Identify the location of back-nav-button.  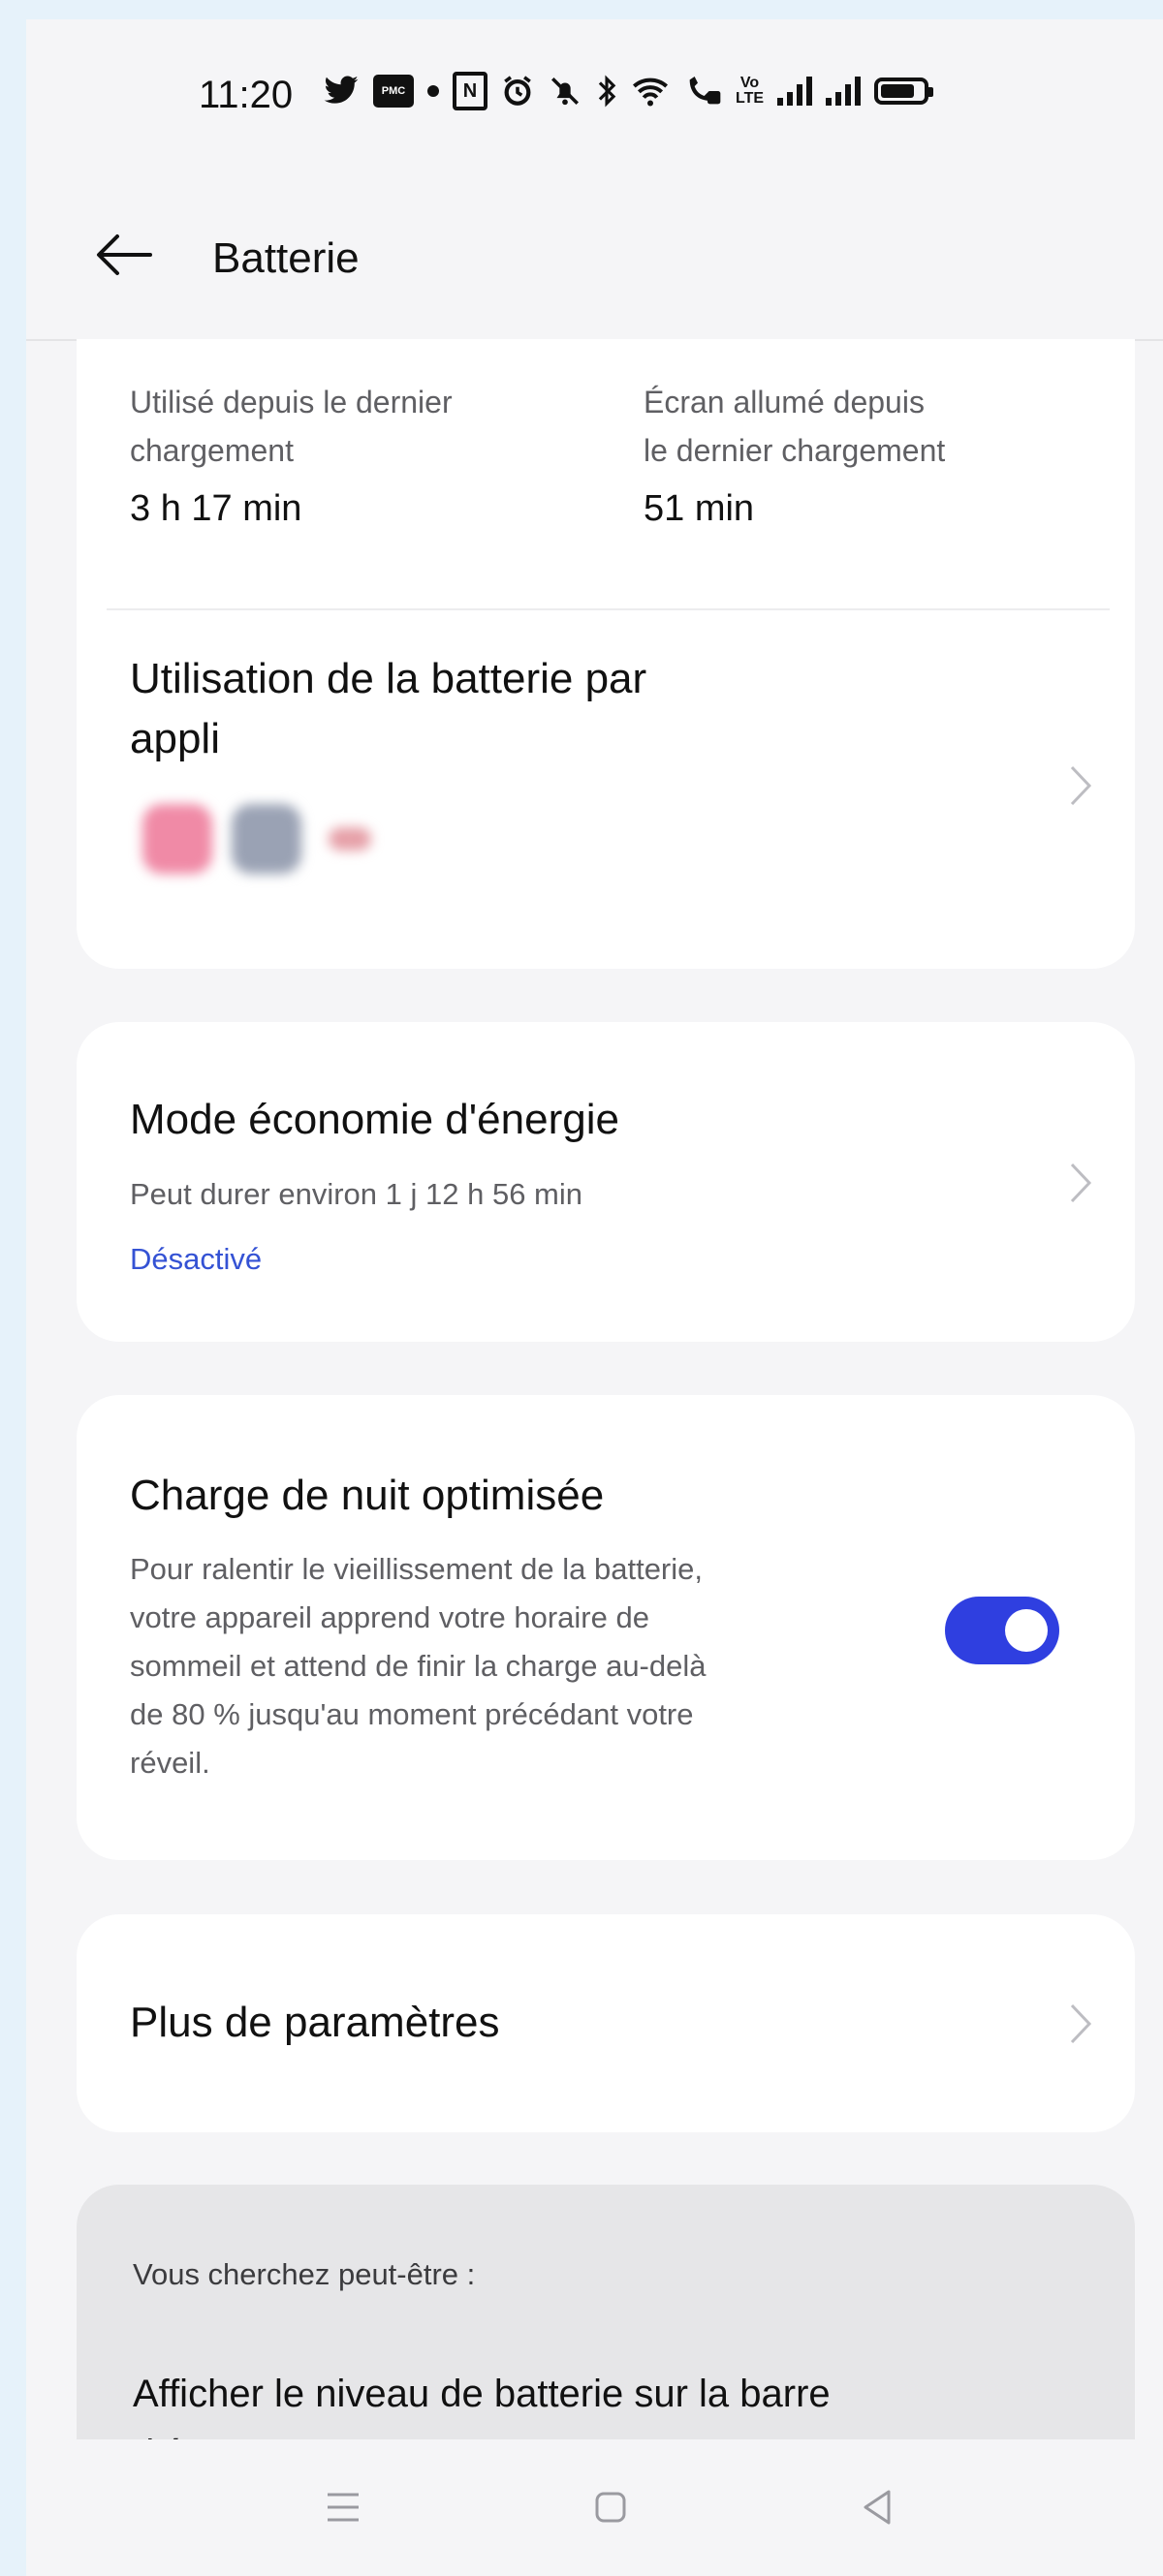
(877, 2507).